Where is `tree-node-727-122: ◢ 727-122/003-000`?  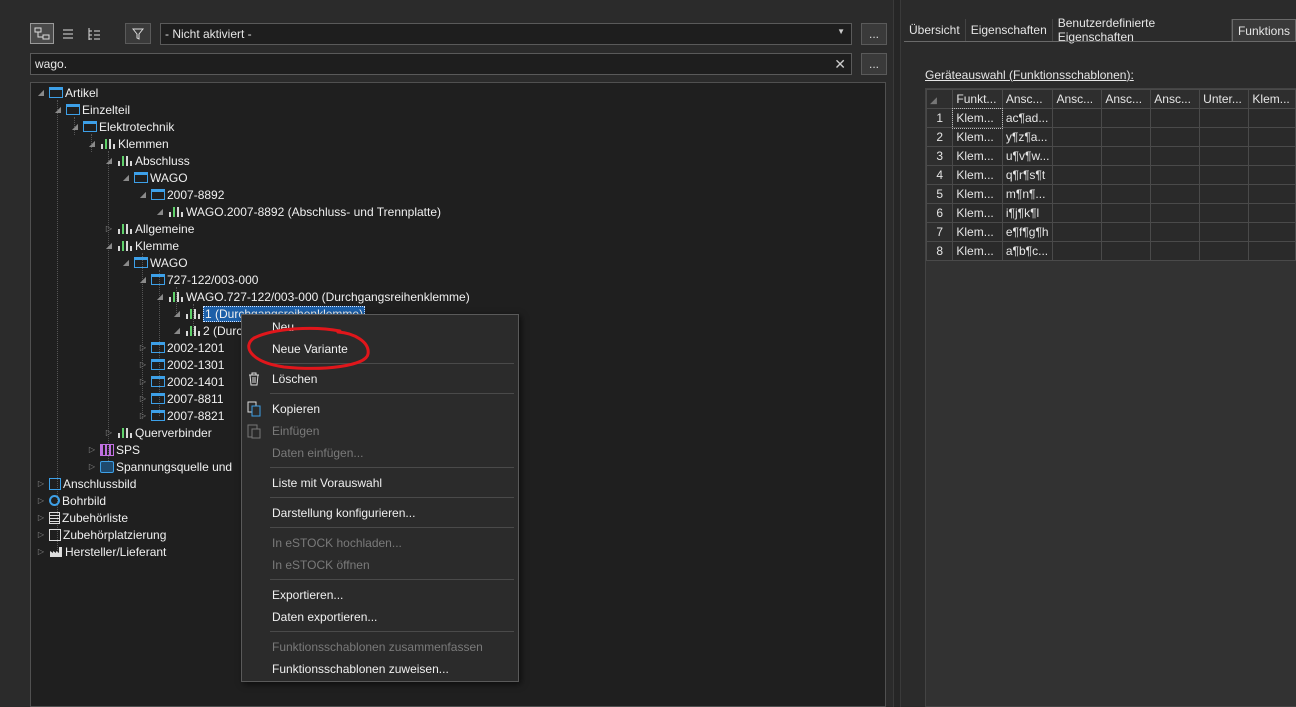
tree-node-727-122: ◢ 727-122/003-000 is located at coordinates (198, 279).